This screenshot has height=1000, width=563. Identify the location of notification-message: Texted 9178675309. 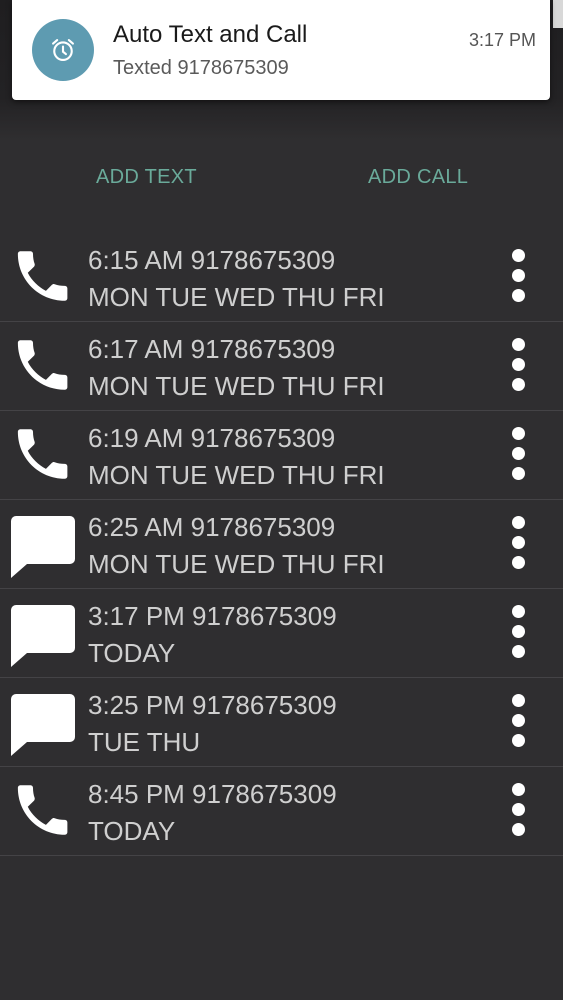
(201, 68).